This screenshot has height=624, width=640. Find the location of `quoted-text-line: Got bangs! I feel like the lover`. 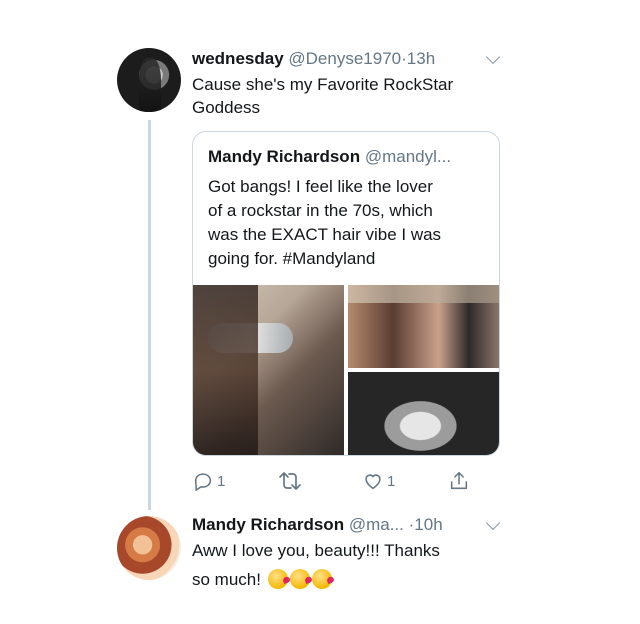

quoted-text-line: Got bangs! I feel like the lover is located at coordinates (320, 186).